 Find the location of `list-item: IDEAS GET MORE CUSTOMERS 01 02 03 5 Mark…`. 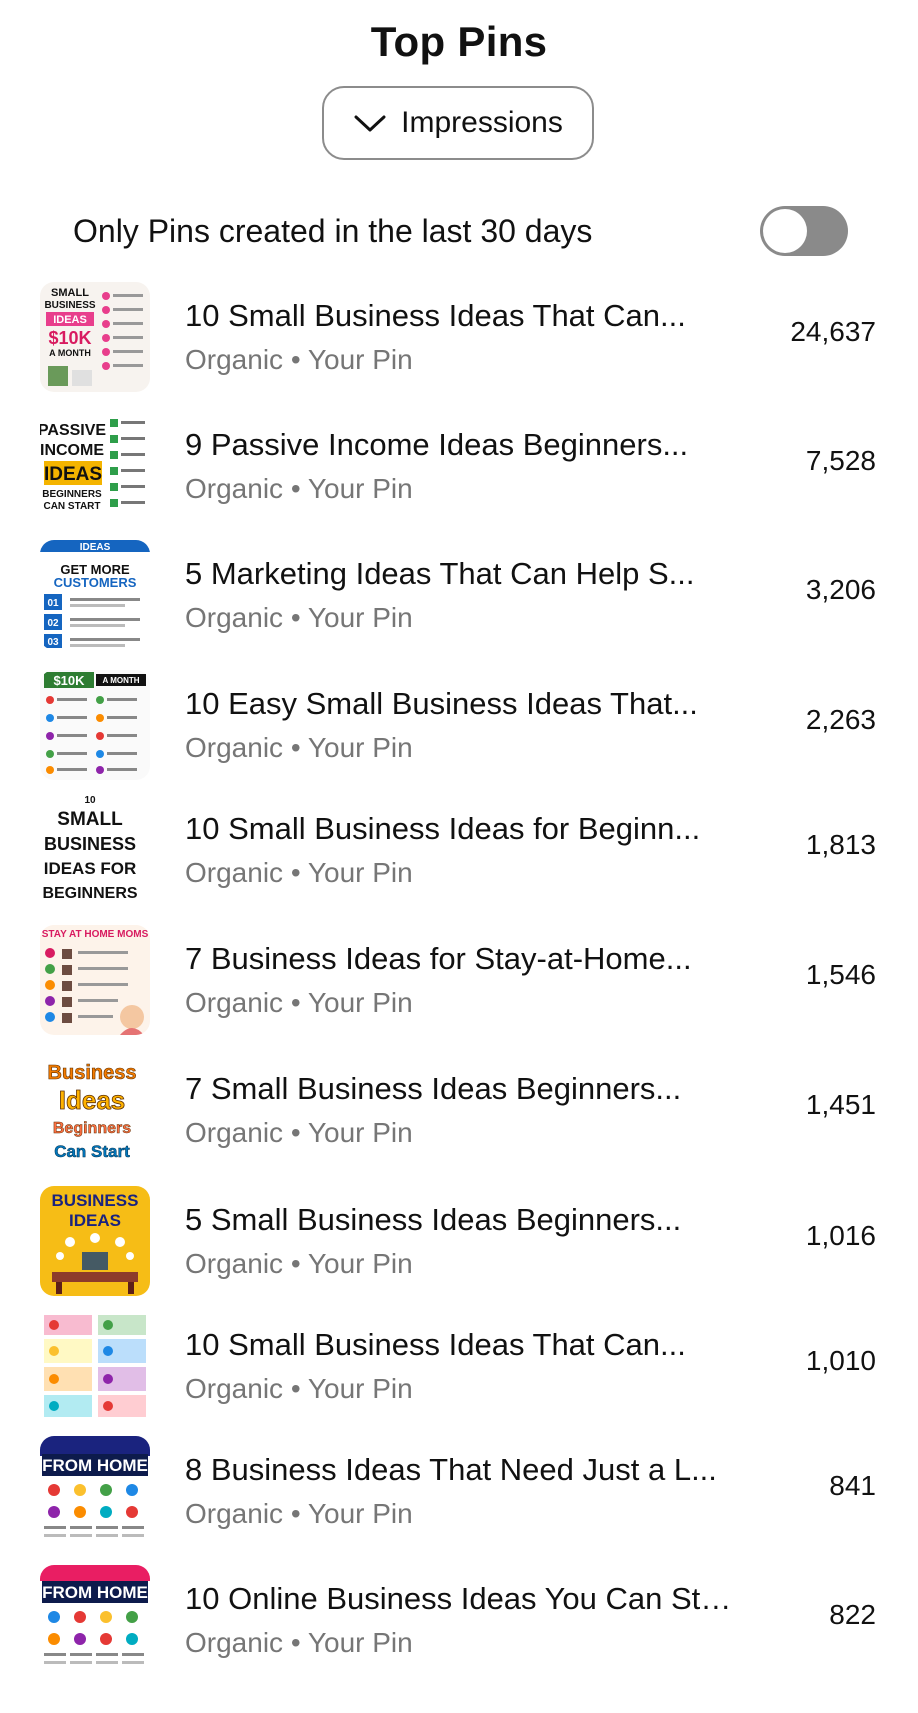

list-item: IDEAS GET MORE CUSTOMERS 01 02 03 5 Mark… is located at coordinates (459, 595).